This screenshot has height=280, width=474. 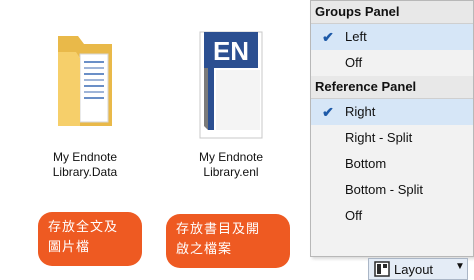 I want to click on menu-item-groups-off: Off, so click(x=392, y=63).